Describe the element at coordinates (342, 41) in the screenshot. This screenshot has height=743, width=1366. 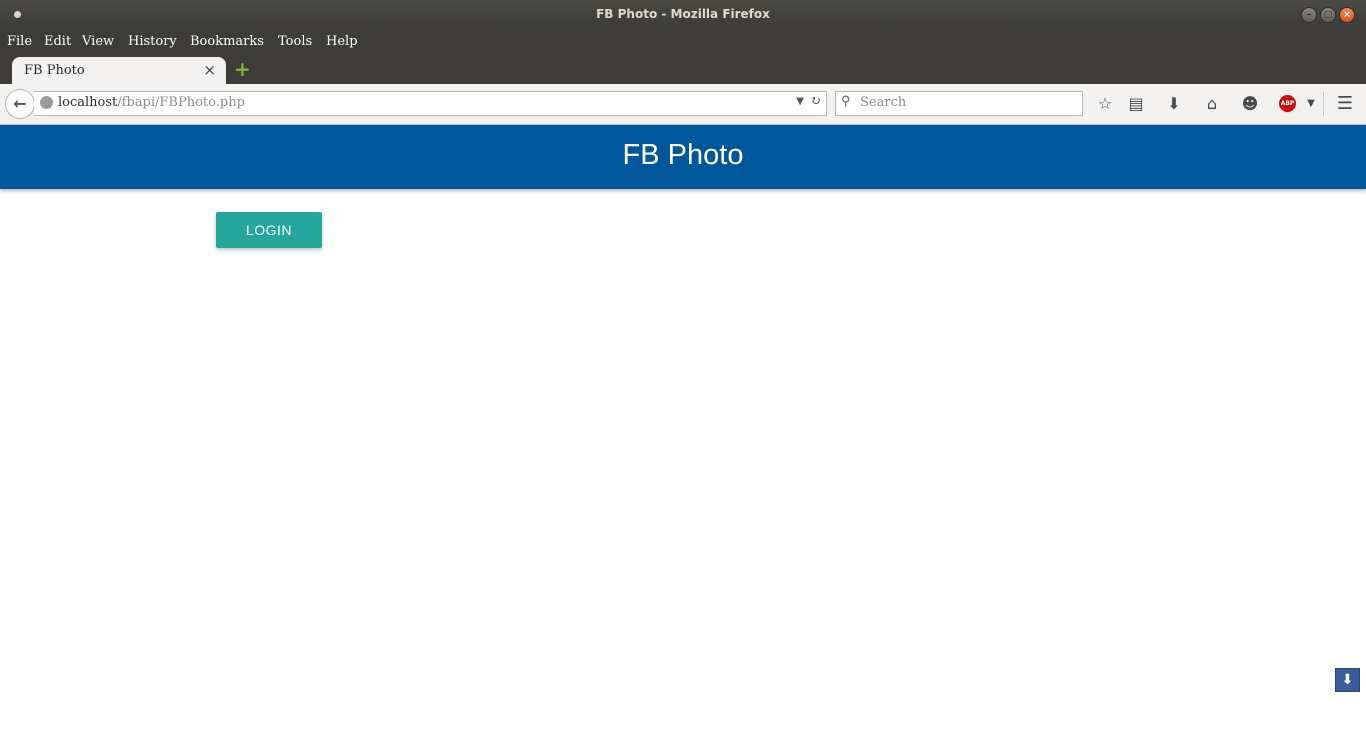
I see `menu-help: Help` at that location.